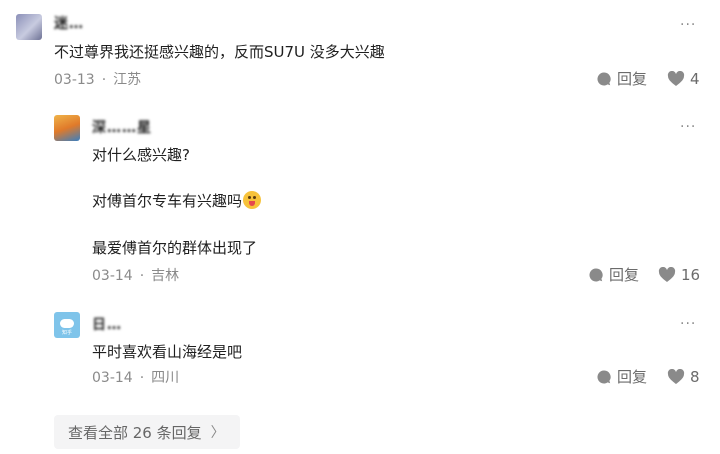 The image size is (720, 454). What do you see at coordinates (165, 276) in the screenshot?
I see `reply-location: 吉林` at bounding box center [165, 276].